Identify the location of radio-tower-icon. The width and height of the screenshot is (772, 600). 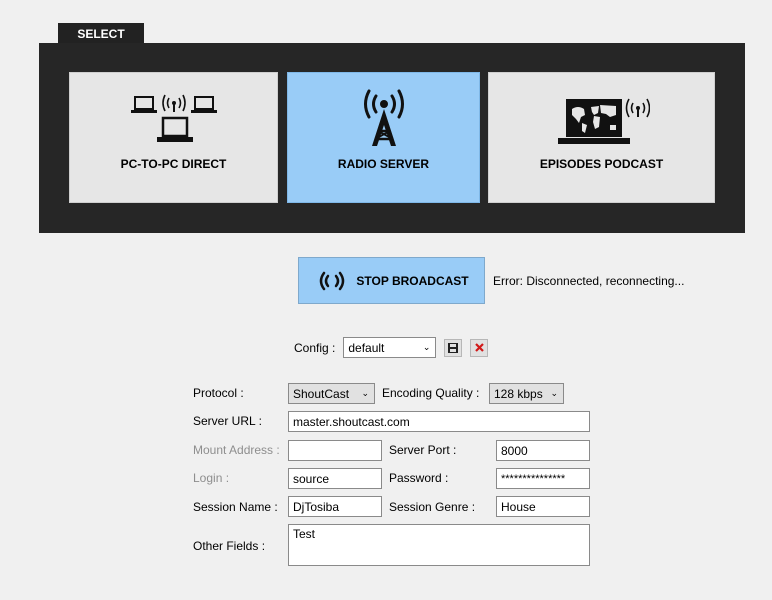
(383, 117).